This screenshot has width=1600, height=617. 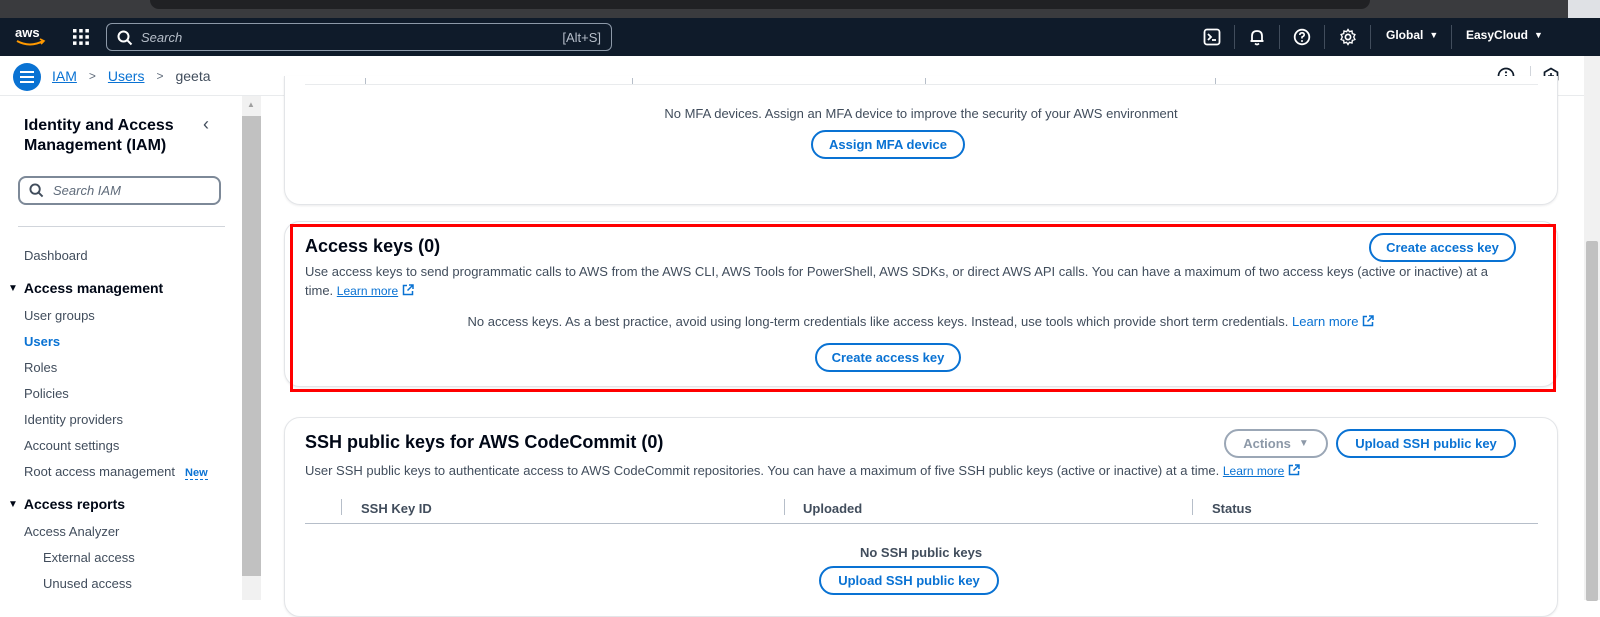 I want to click on browser-address-pill, so click(x=760, y=4).